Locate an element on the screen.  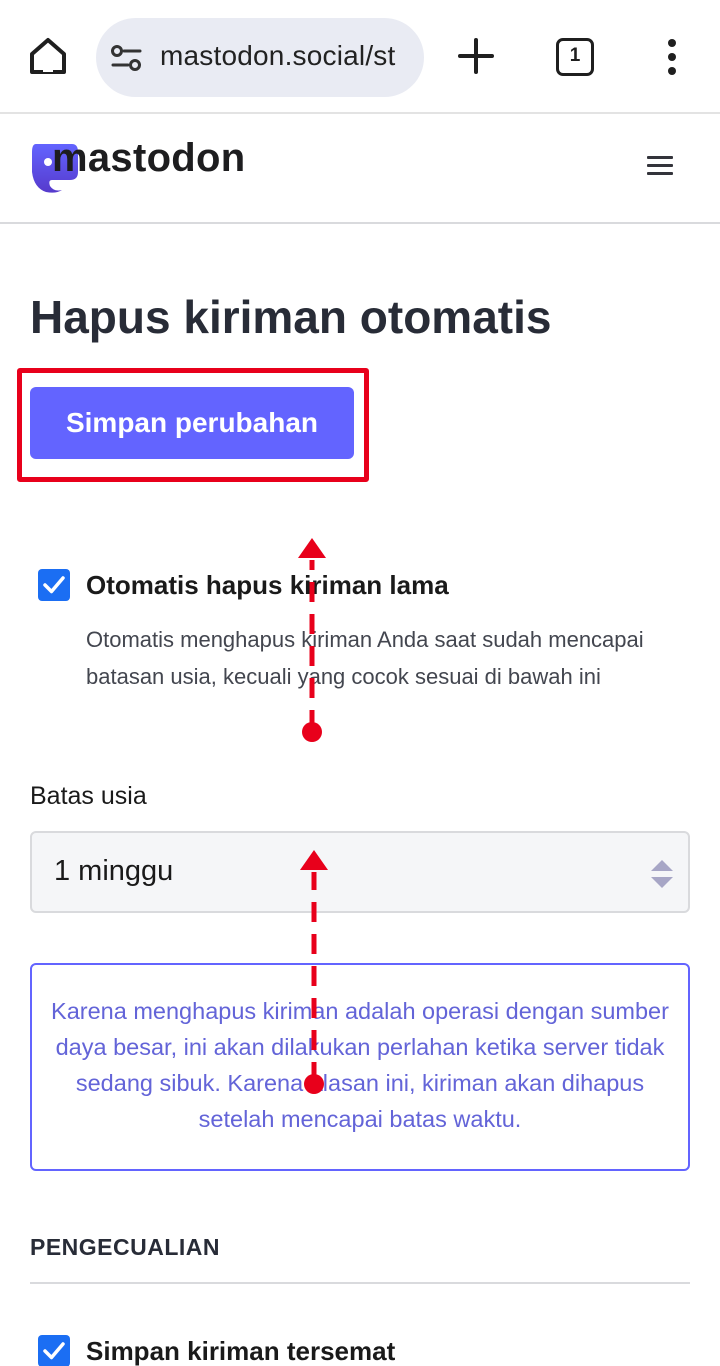
exceptions-heading: PENGECUALIAN is located at coordinates (125, 1247).